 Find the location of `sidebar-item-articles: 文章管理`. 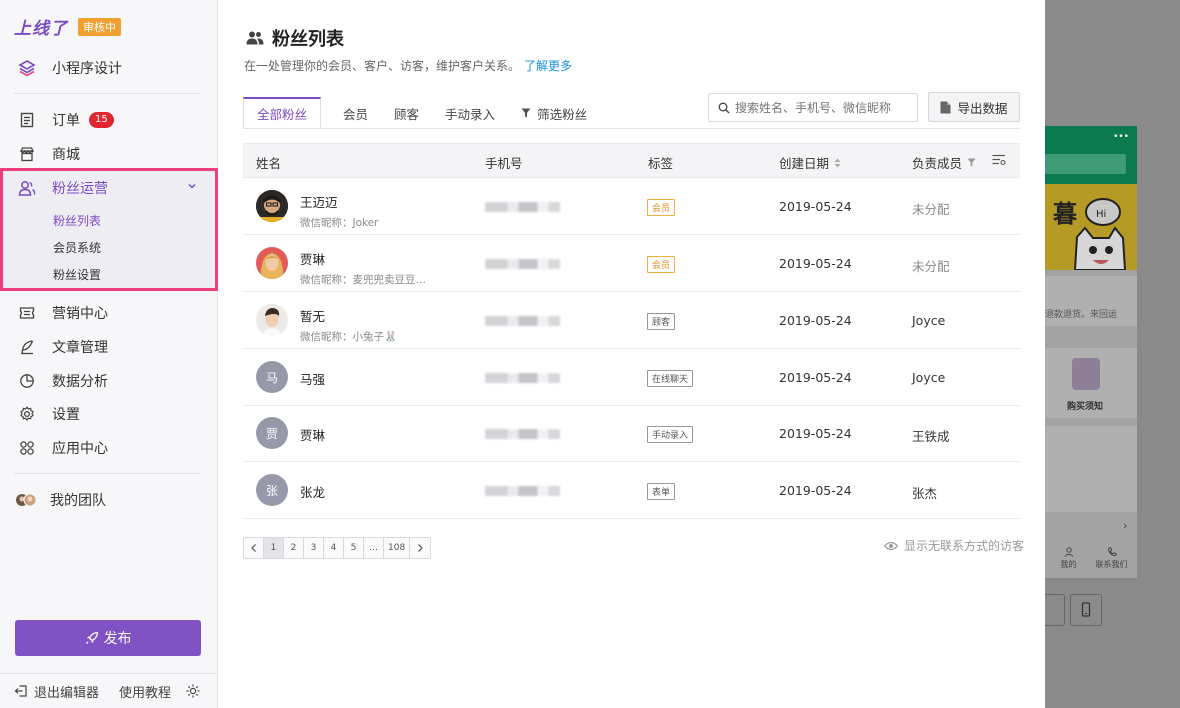

sidebar-item-articles: 文章管理 is located at coordinates (108, 347).